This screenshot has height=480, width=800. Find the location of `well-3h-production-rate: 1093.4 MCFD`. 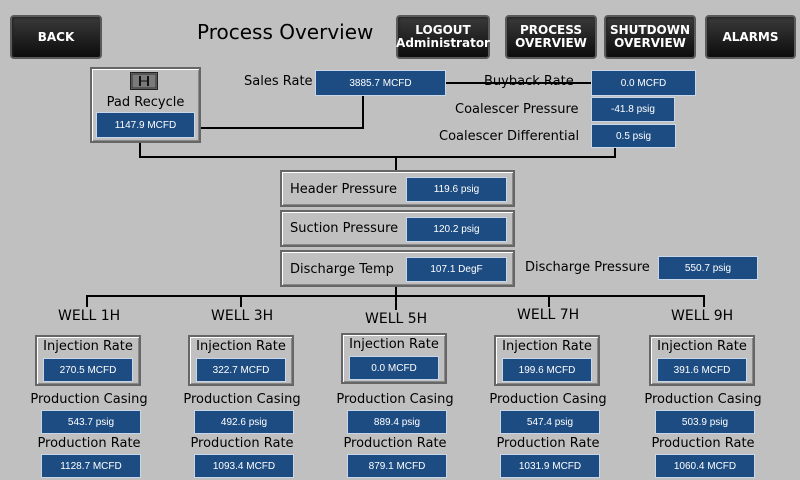

well-3h-production-rate: 1093.4 MCFD is located at coordinates (244, 466).